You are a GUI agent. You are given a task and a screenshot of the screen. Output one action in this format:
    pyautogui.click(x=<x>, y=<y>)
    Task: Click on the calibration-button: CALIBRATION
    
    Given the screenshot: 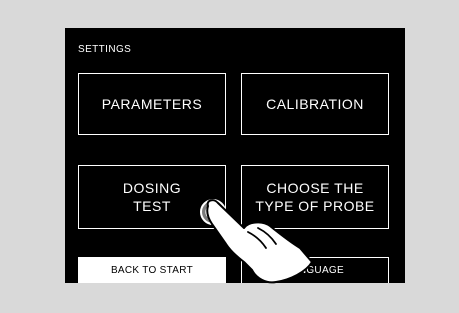 What is the action you would take?
    pyautogui.click(x=315, y=104)
    